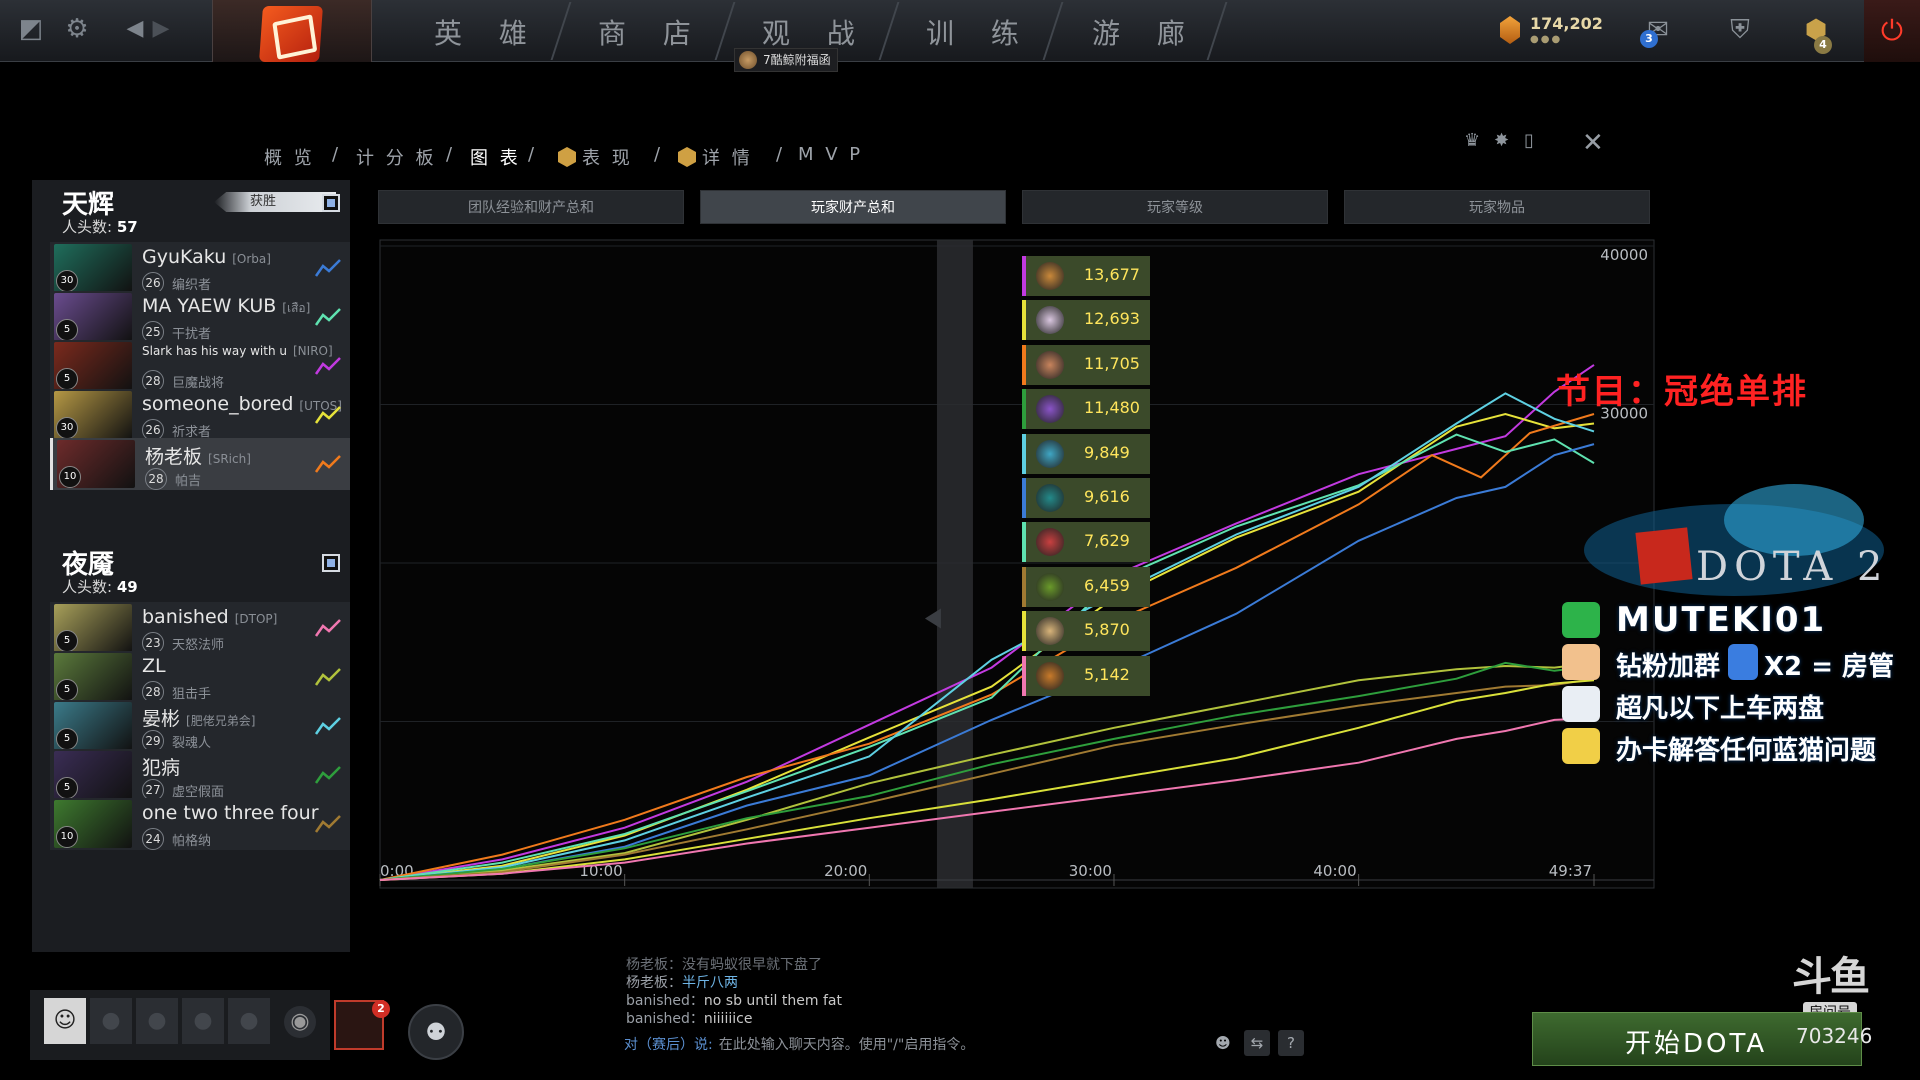 The width and height of the screenshot is (1920, 1080). I want to click on chat-message: 半斤八两, so click(710, 983).